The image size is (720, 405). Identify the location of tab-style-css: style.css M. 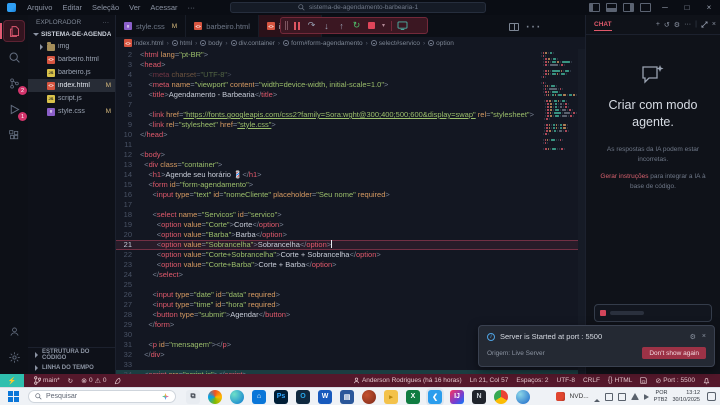
(151, 26).